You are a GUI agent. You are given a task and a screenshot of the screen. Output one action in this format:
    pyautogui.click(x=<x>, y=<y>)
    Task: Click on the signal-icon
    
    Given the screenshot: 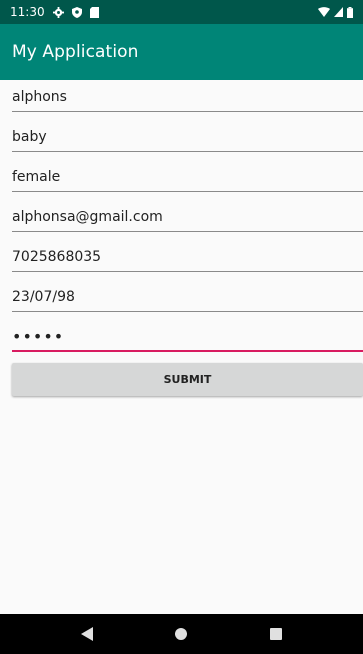 What is the action you would take?
    pyautogui.click(x=338, y=12)
    